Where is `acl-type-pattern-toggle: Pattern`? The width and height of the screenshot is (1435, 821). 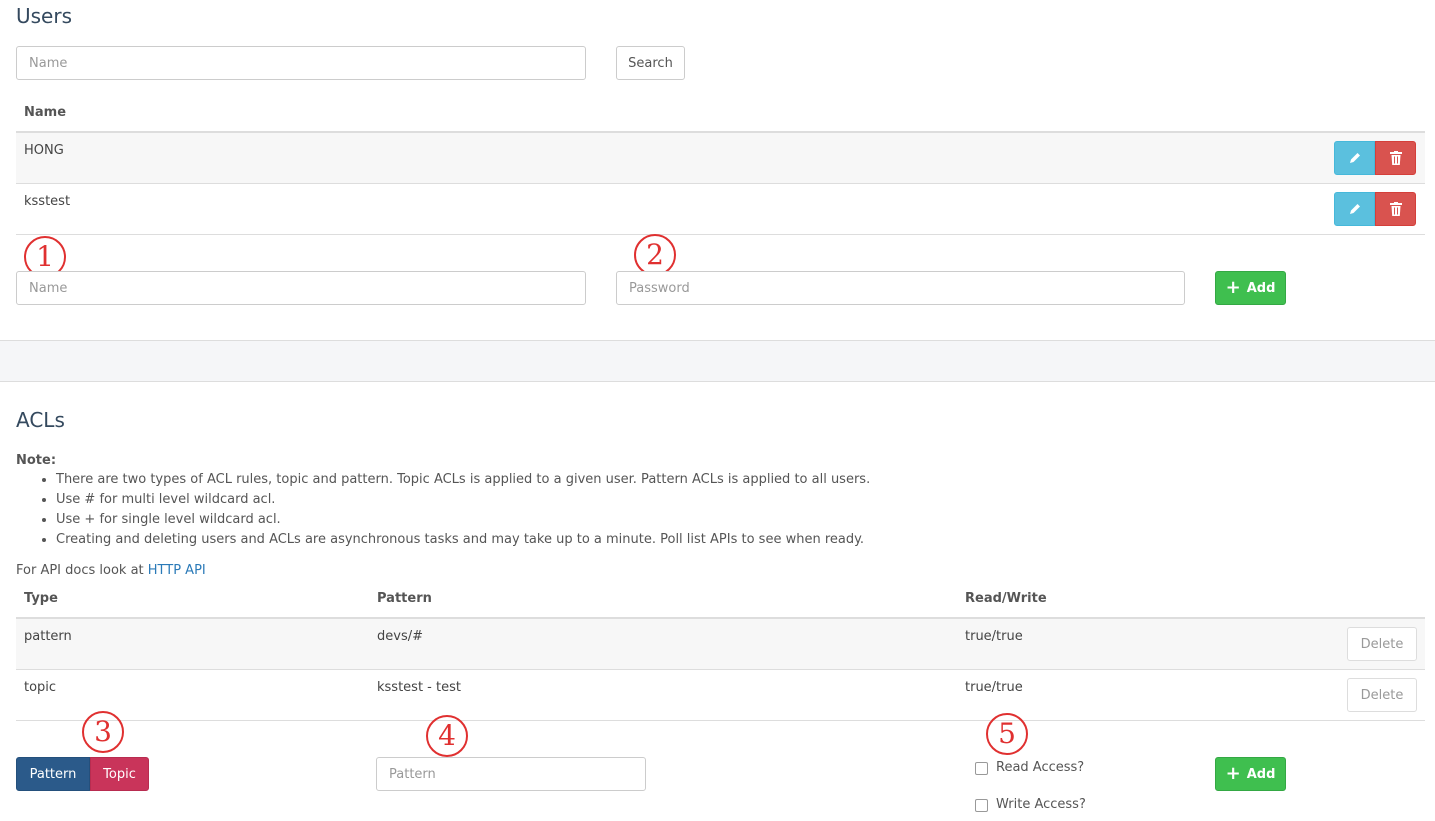
acl-type-pattern-toggle: Pattern is located at coordinates (53, 774).